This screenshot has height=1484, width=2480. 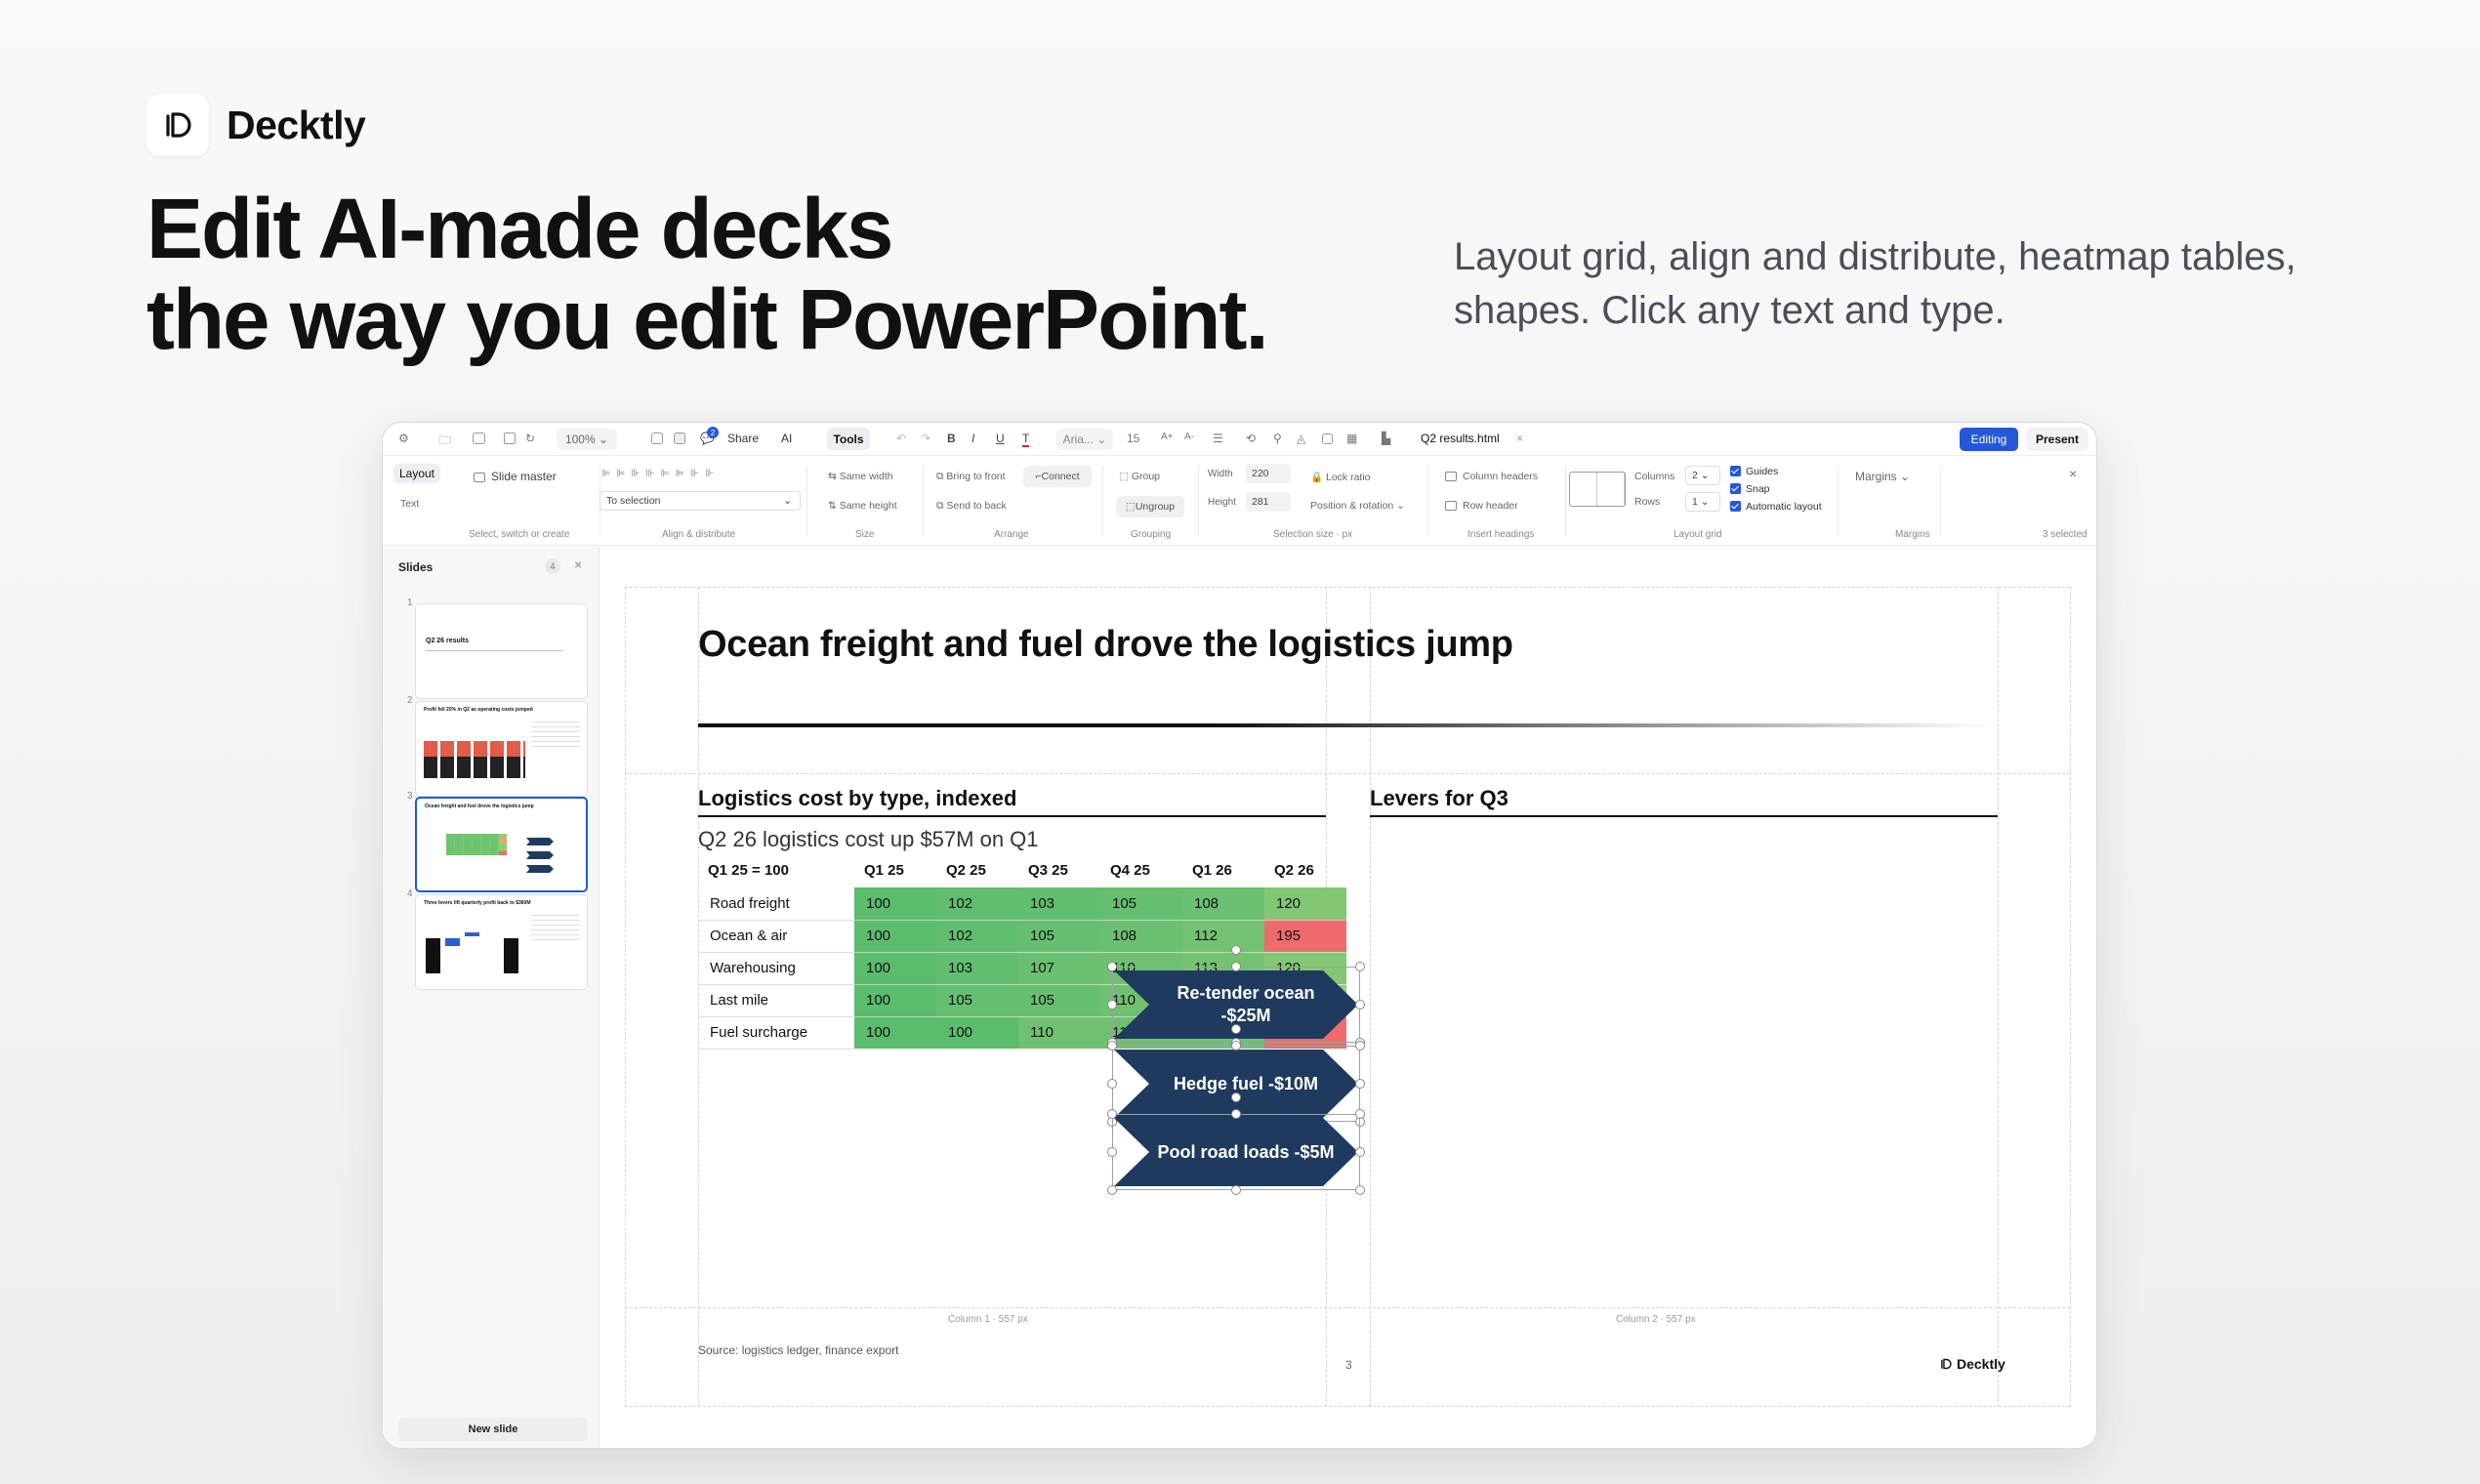 I want to click on snap-checkbox: Snap, so click(x=1750, y=489).